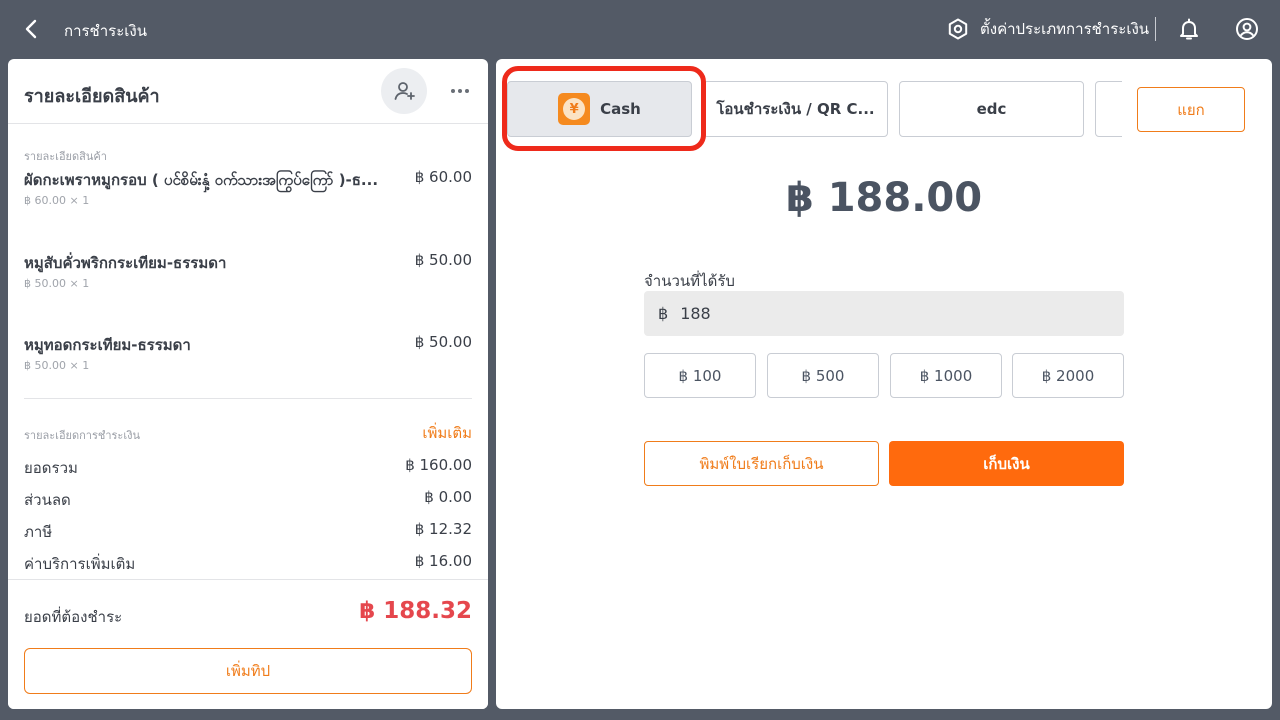 The height and width of the screenshot is (720, 1280). Describe the element at coordinates (248, 91) in the screenshot. I see `order-details-header: รายละเอียดสินค้า` at that location.